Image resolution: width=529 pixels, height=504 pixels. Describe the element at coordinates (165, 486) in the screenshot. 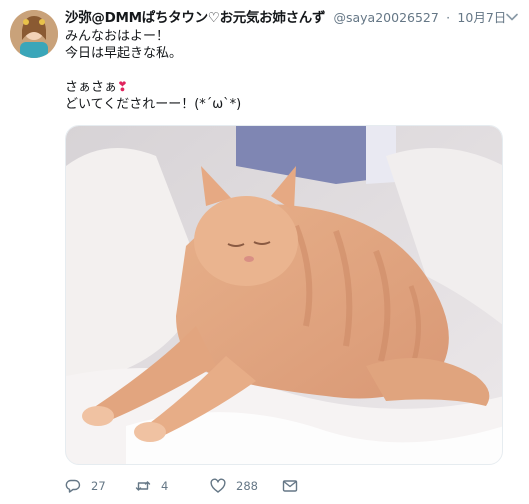

I see `retweet-count: 4` at that location.